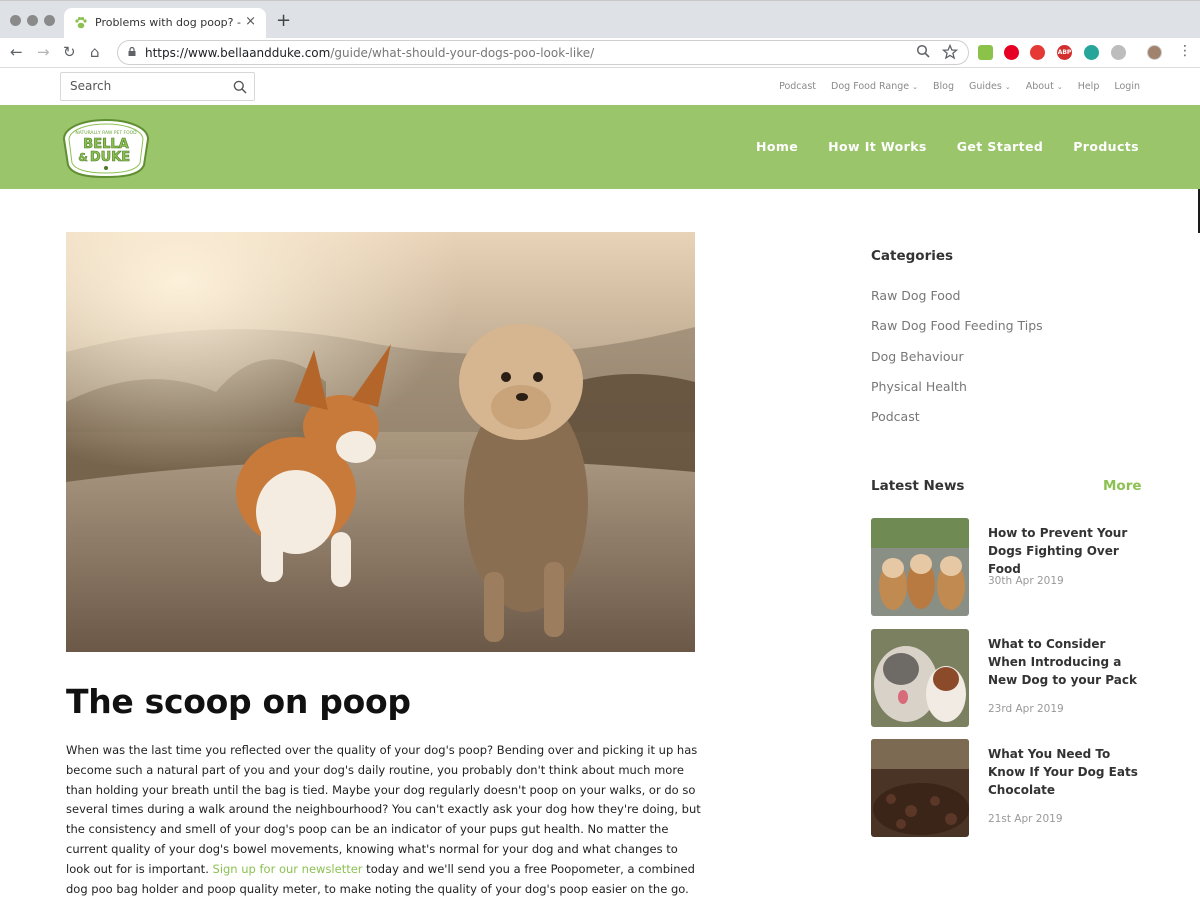 The width and height of the screenshot is (1200, 900). I want to click on category-item: Raw Dog Food Feeding Tips, so click(957, 333).